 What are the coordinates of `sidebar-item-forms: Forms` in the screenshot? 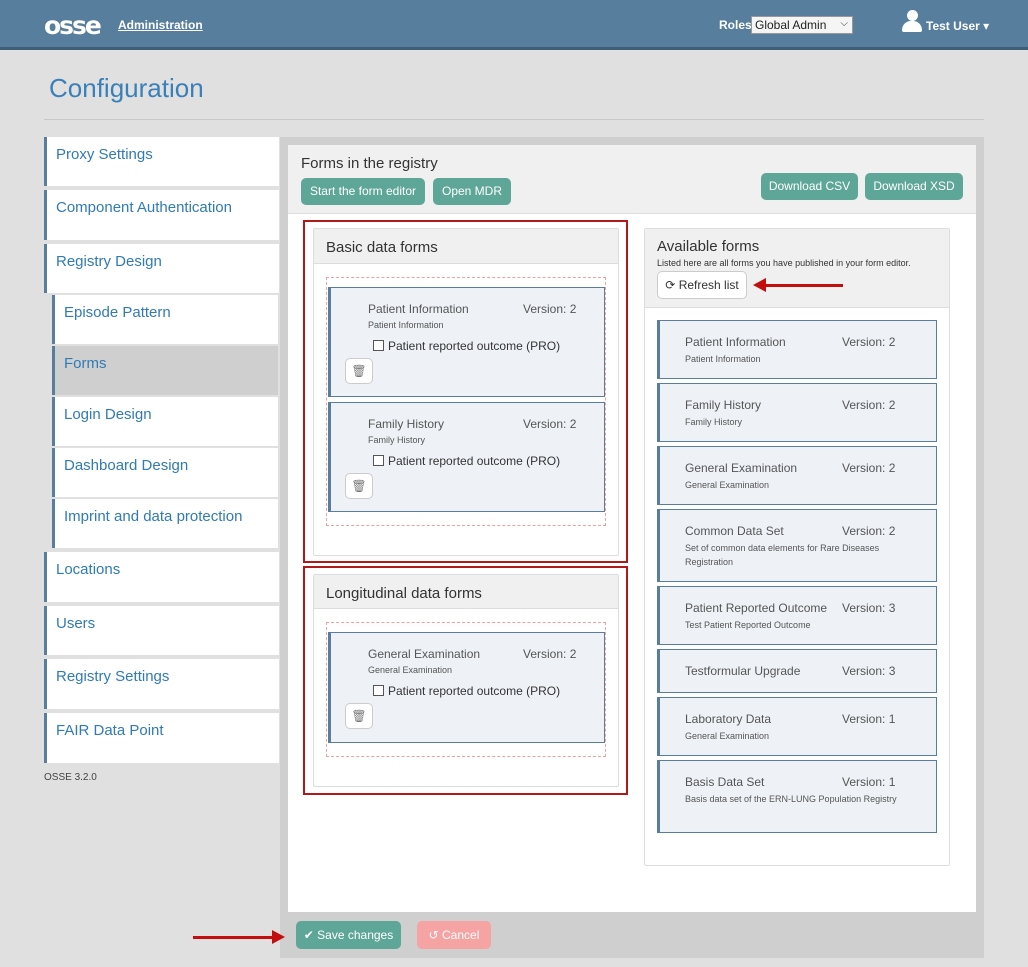 It's located at (165, 370).